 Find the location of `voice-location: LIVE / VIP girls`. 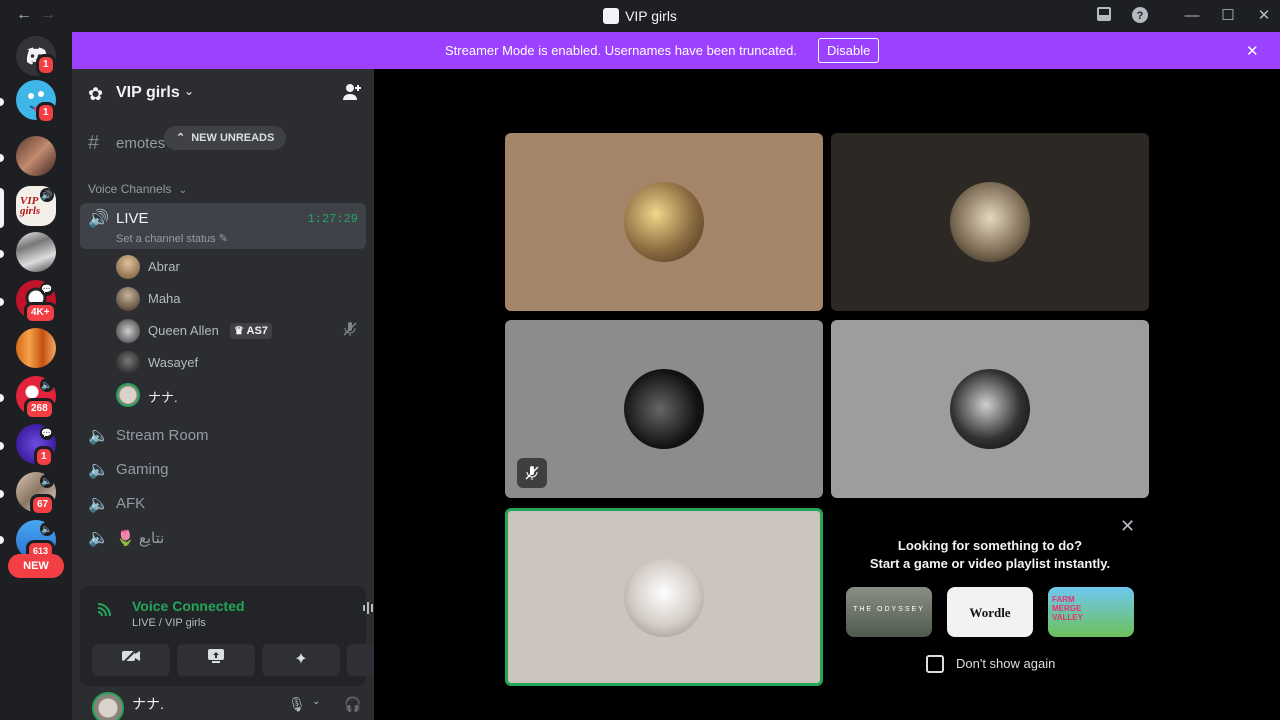

voice-location: LIVE / VIP girls is located at coordinates (169, 623).